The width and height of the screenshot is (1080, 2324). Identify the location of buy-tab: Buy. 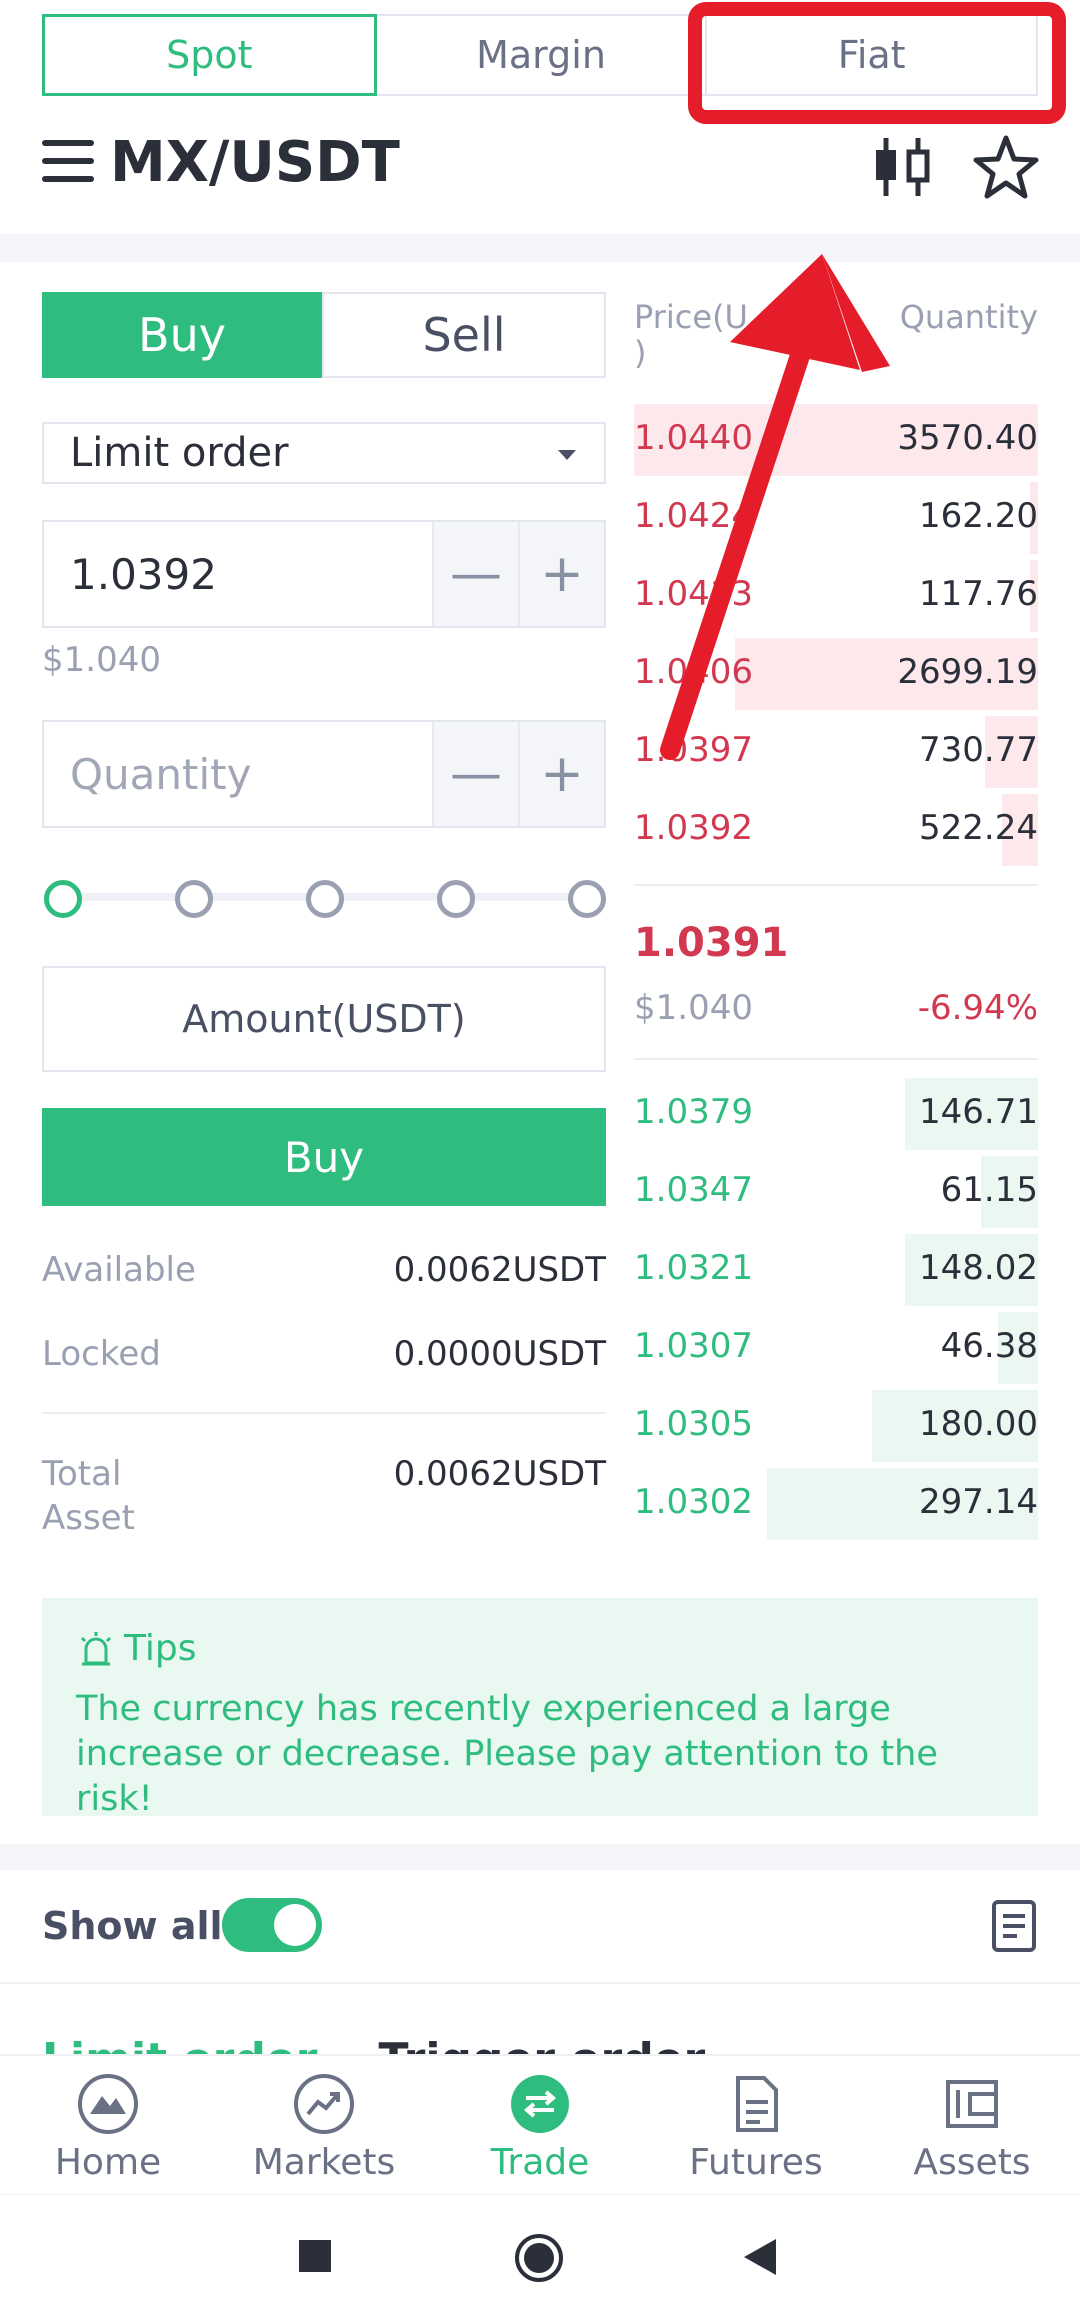
(182, 335).